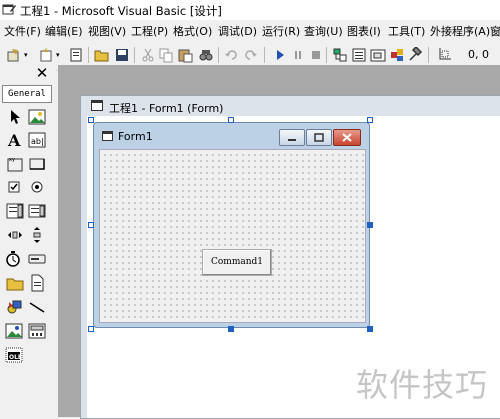 This screenshot has height=419, width=500. Describe the element at coordinates (14, 55) in the screenshot. I see `add-project-icon` at that location.